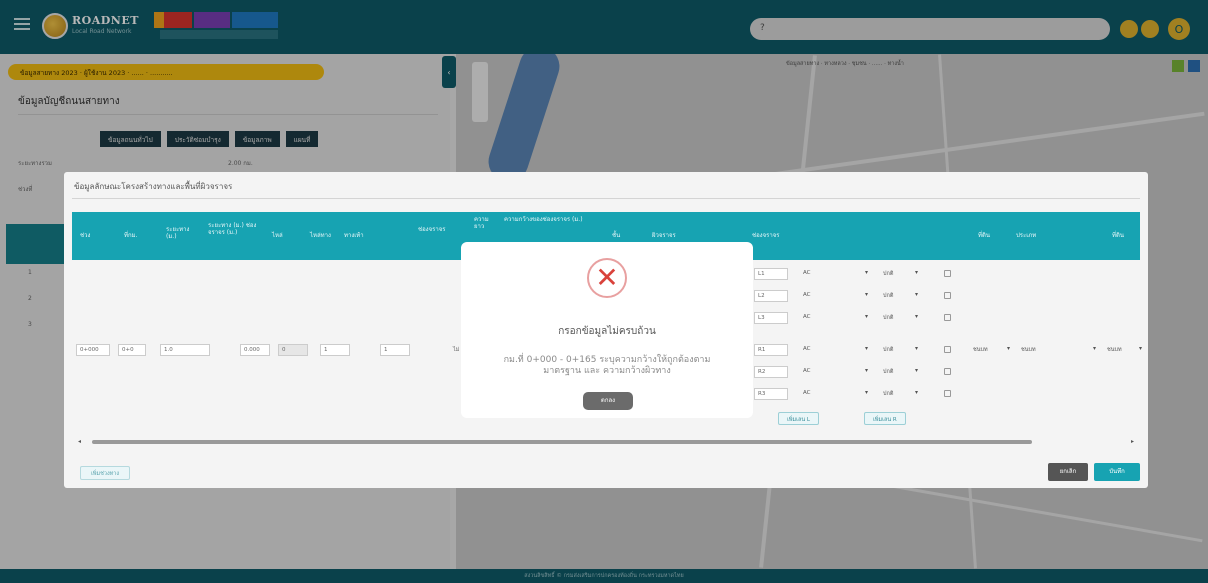 The height and width of the screenshot is (583, 1208). Describe the element at coordinates (562, 442) in the screenshot. I see `scroll-thumb` at that location.